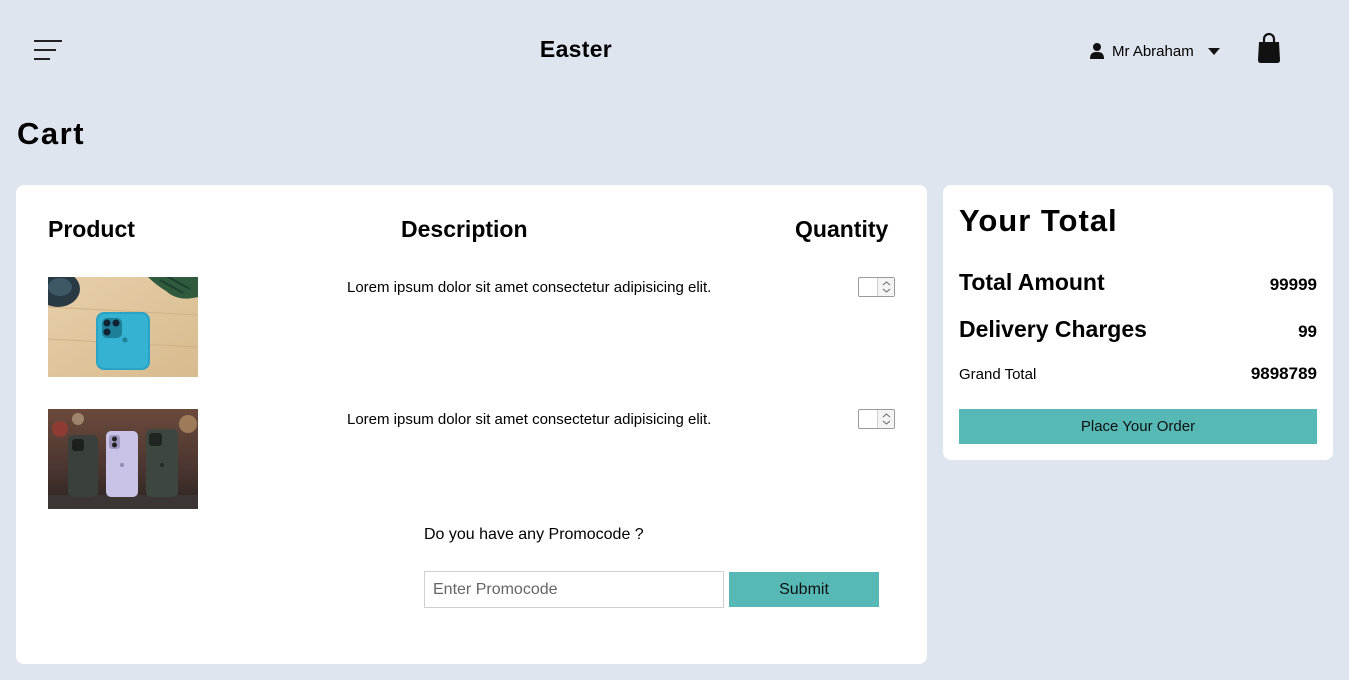  Describe the element at coordinates (1138, 282) in the screenshot. I see `total-amount-row: Total Amount 99999` at that location.